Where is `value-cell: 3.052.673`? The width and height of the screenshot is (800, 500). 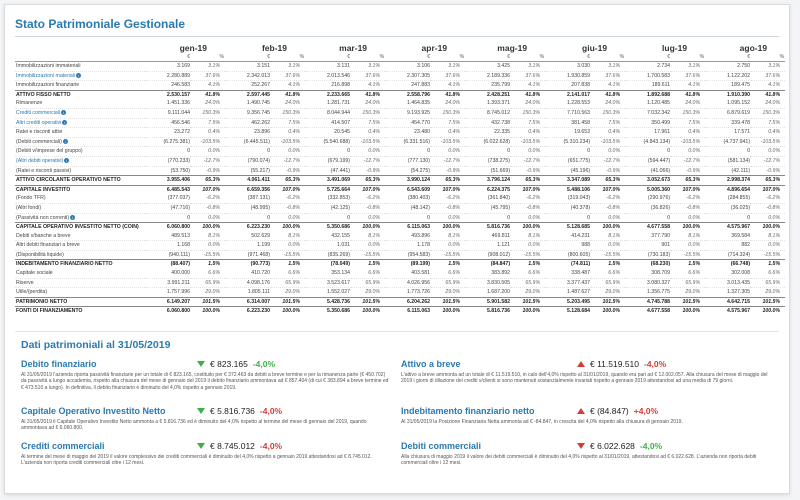
value-cell: 3.052.673 is located at coordinates (648, 180).